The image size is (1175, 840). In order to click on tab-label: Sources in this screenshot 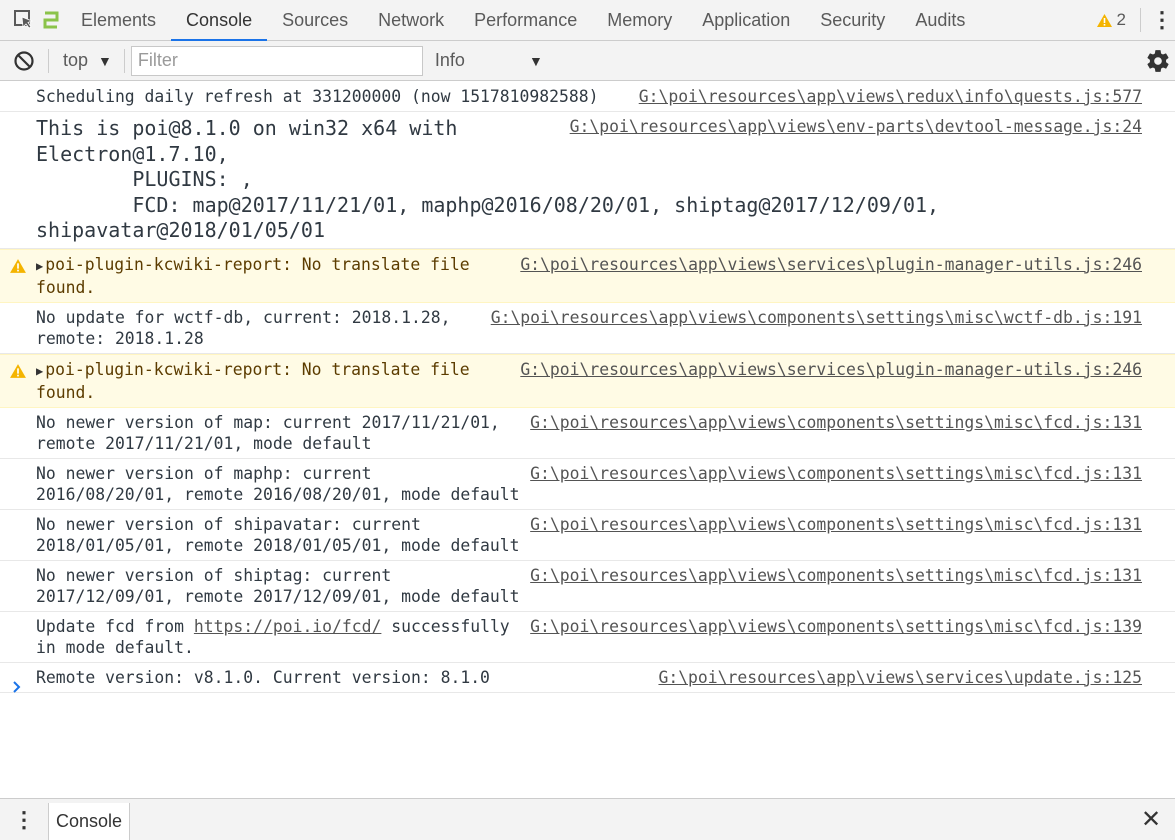, I will do `click(315, 19)`.